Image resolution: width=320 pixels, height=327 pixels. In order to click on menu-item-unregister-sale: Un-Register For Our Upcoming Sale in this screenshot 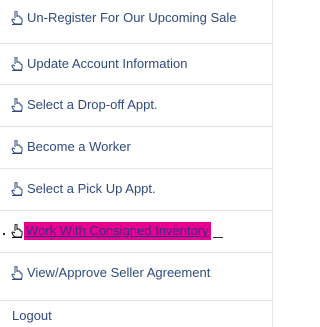, I will do `click(136, 20)`.